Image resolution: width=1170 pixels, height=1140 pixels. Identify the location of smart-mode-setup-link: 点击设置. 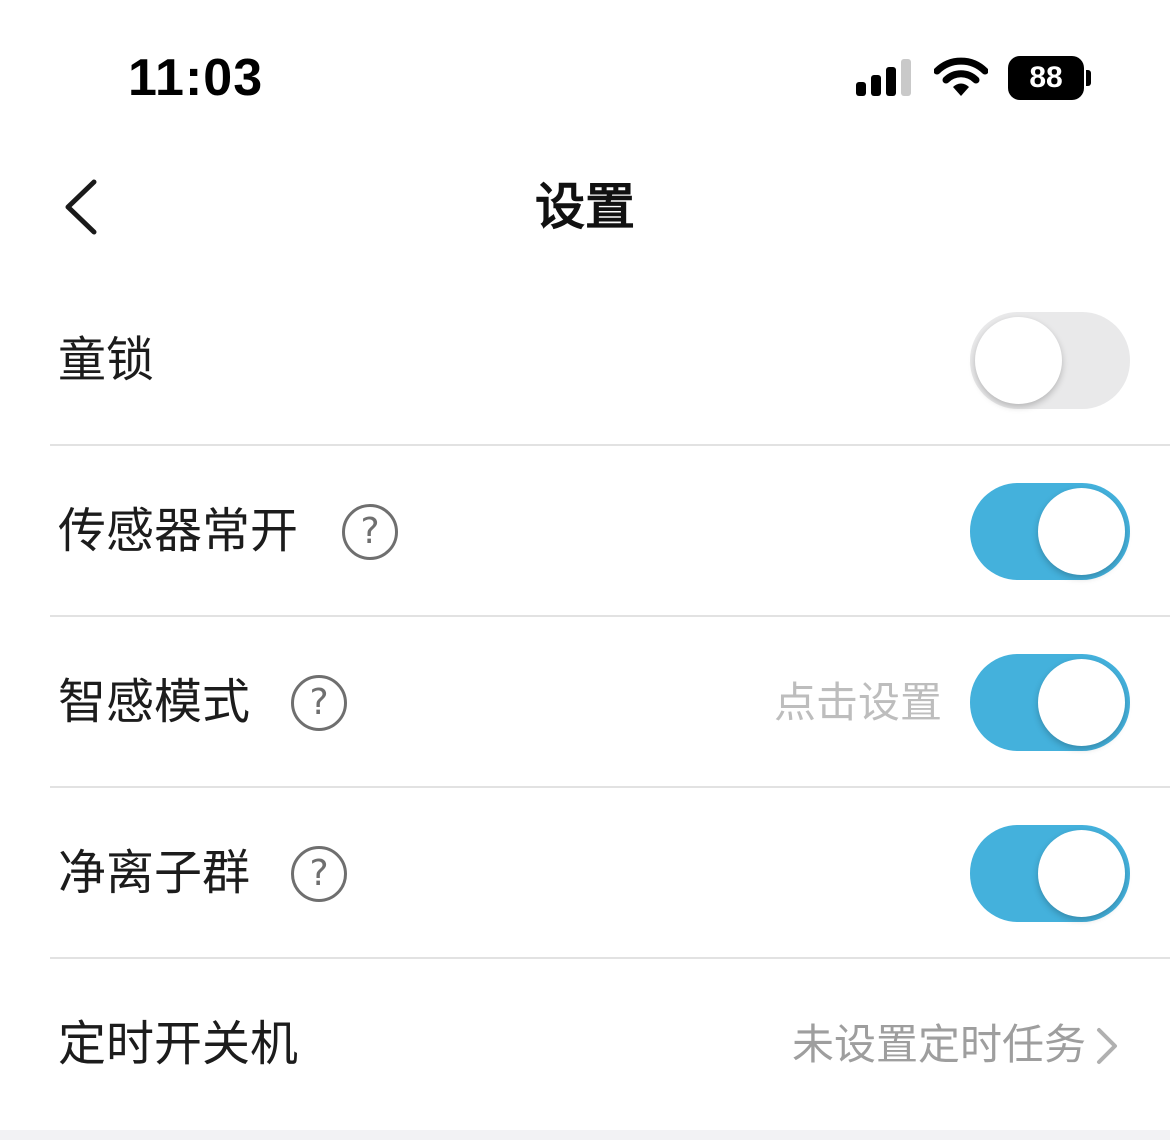
(858, 702).